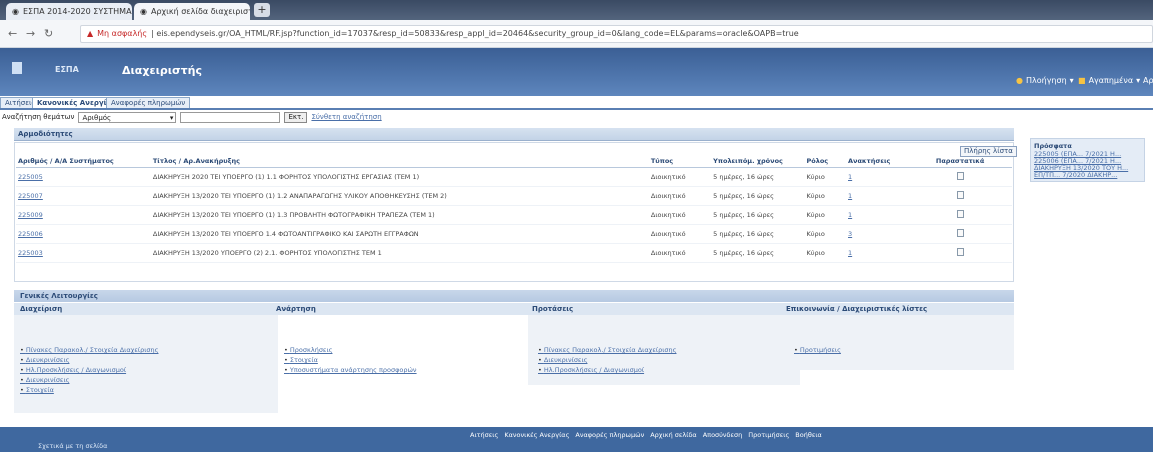 This screenshot has width=1153, height=452. What do you see at coordinates (90, 33) in the screenshot?
I see `warning-icon: ▲` at bounding box center [90, 33].